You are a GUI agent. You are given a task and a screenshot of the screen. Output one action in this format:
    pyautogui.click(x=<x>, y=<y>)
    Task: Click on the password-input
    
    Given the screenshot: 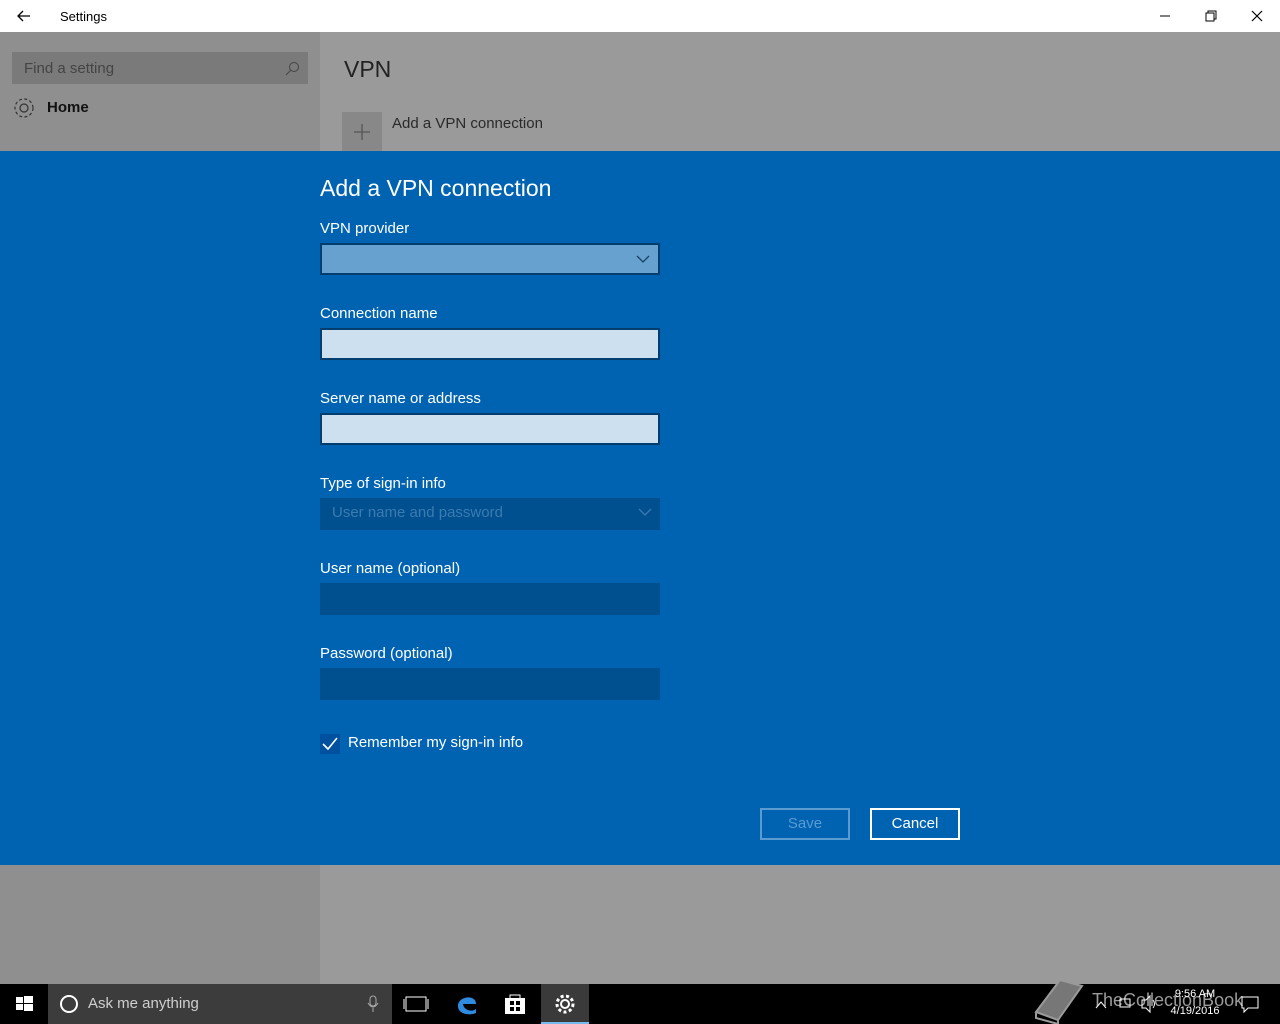 What is the action you would take?
    pyautogui.click(x=490, y=684)
    